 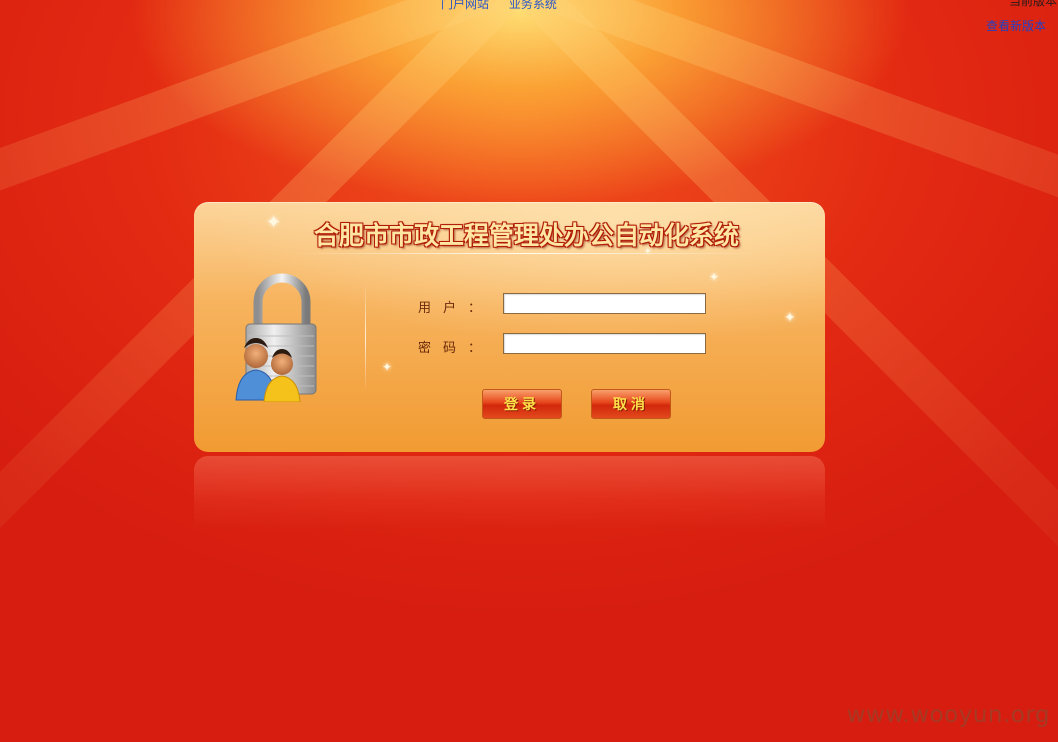 What do you see at coordinates (465, 5) in the screenshot?
I see `portal-link: 门户网站` at bounding box center [465, 5].